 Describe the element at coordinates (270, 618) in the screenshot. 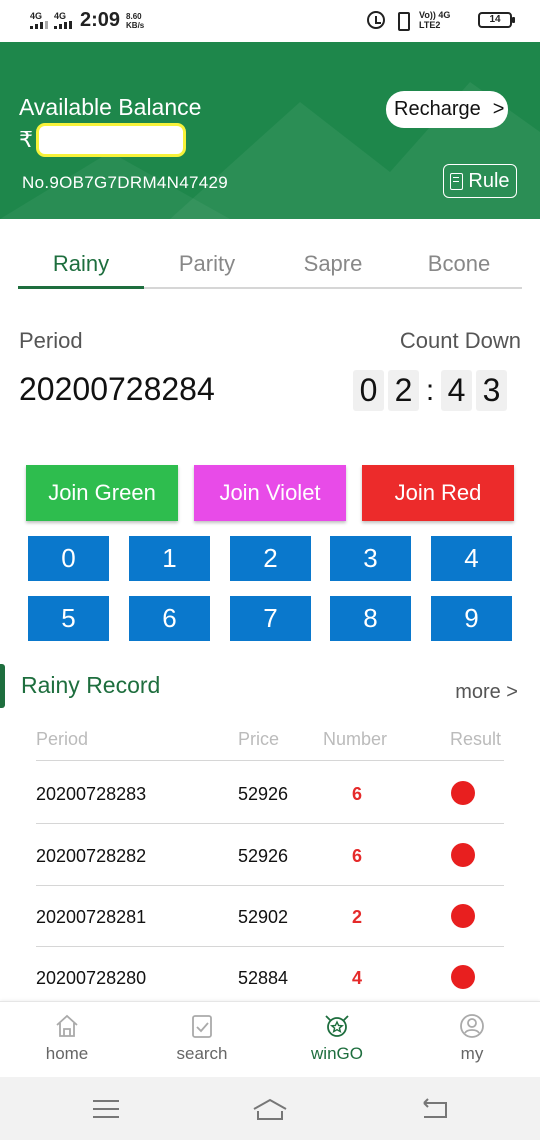

I see `number-button-7: 7` at that location.